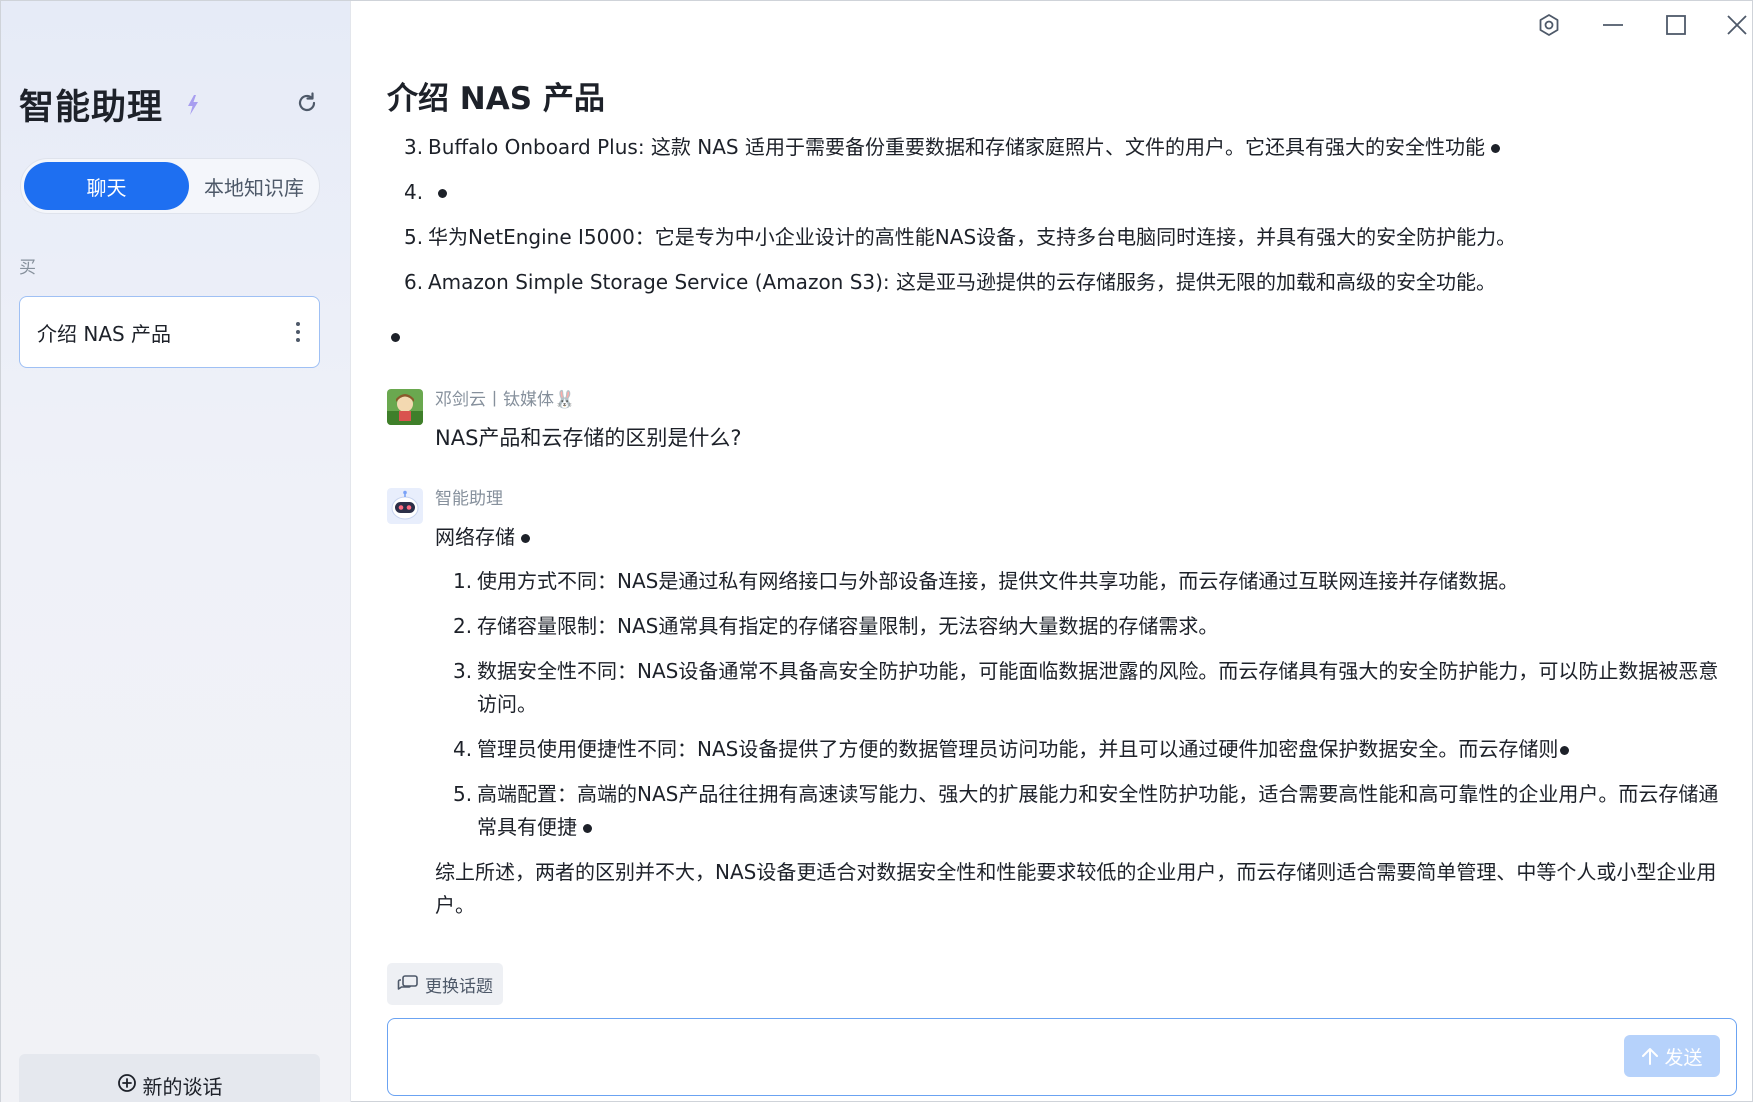 Image resolution: width=1753 pixels, height=1102 pixels. What do you see at coordinates (1057, 192) in the screenshot?
I see `list-item: 4.` at bounding box center [1057, 192].